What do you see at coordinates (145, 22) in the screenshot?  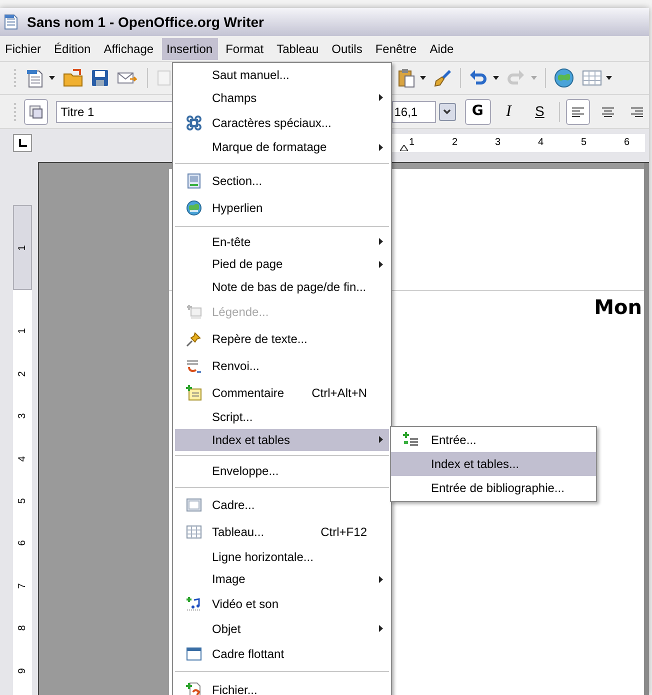 I see `window-title: Sans nom 1 - OpenOffice.org Writer` at bounding box center [145, 22].